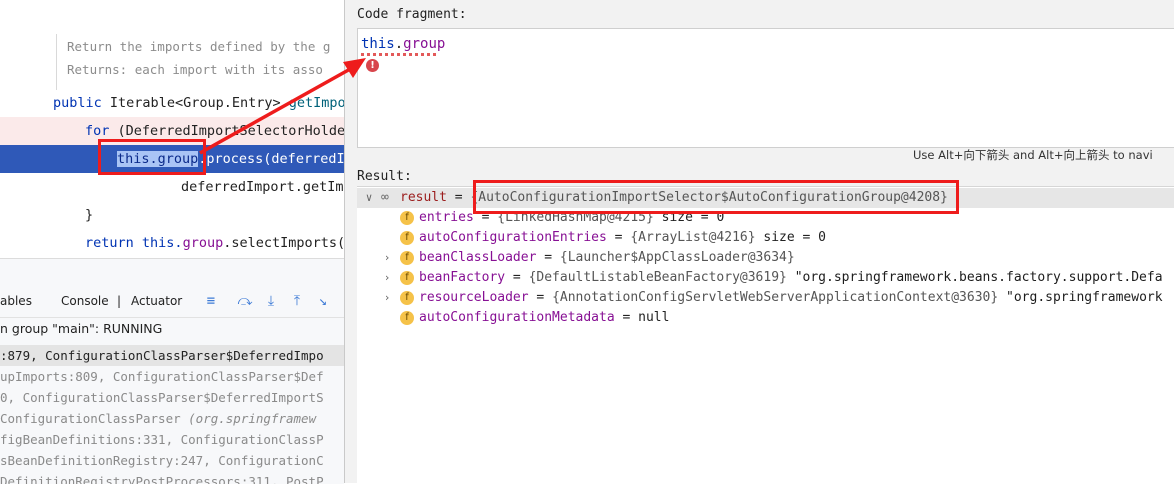 This screenshot has height=484, width=1174. What do you see at coordinates (424, 44) in the screenshot?
I see `expression-field: group` at bounding box center [424, 44].